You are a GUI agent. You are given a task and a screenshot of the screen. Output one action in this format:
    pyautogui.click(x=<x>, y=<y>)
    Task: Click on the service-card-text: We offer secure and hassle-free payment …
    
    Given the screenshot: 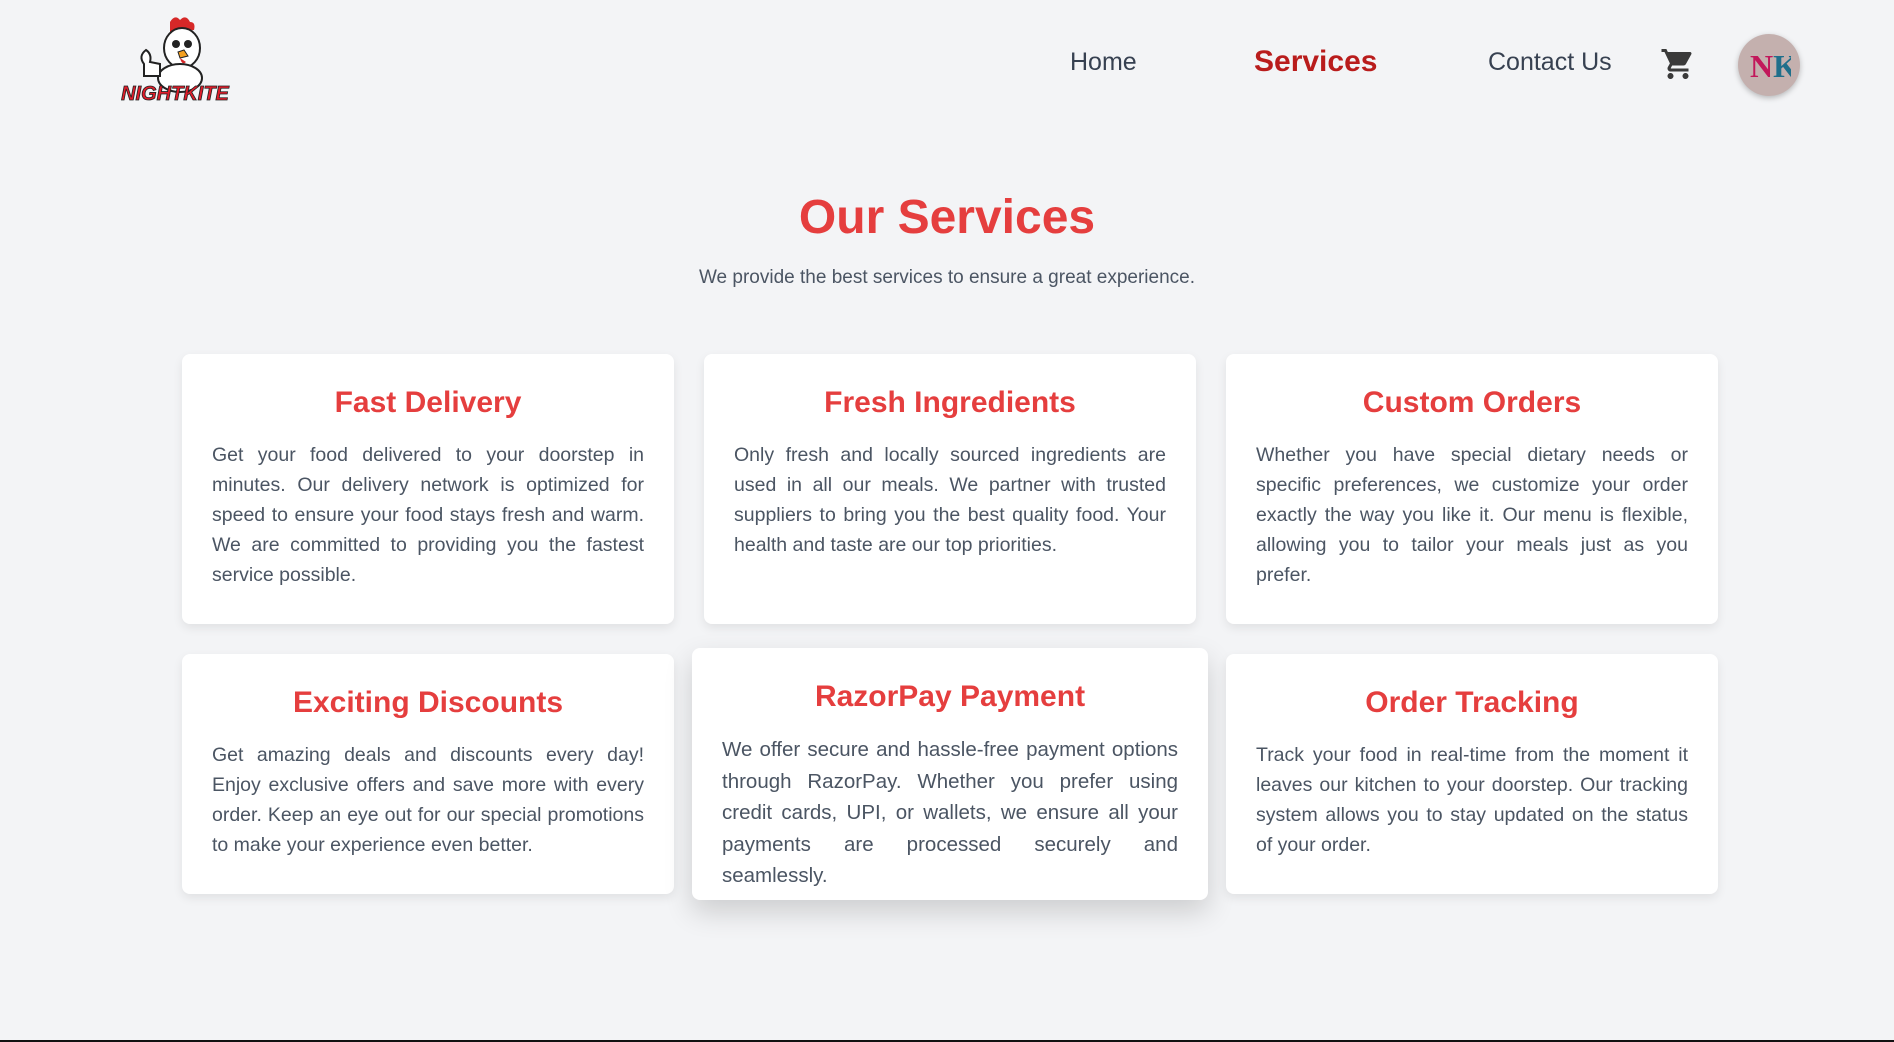 What is the action you would take?
    pyautogui.click(x=950, y=812)
    